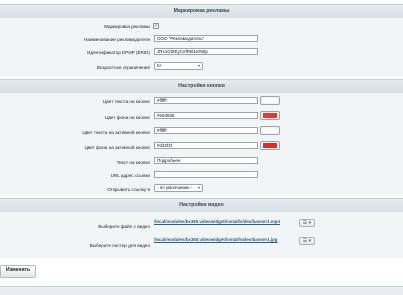  Describe the element at coordinates (206, 160) in the screenshot. I see `button-text-input: Подробнее` at that location.